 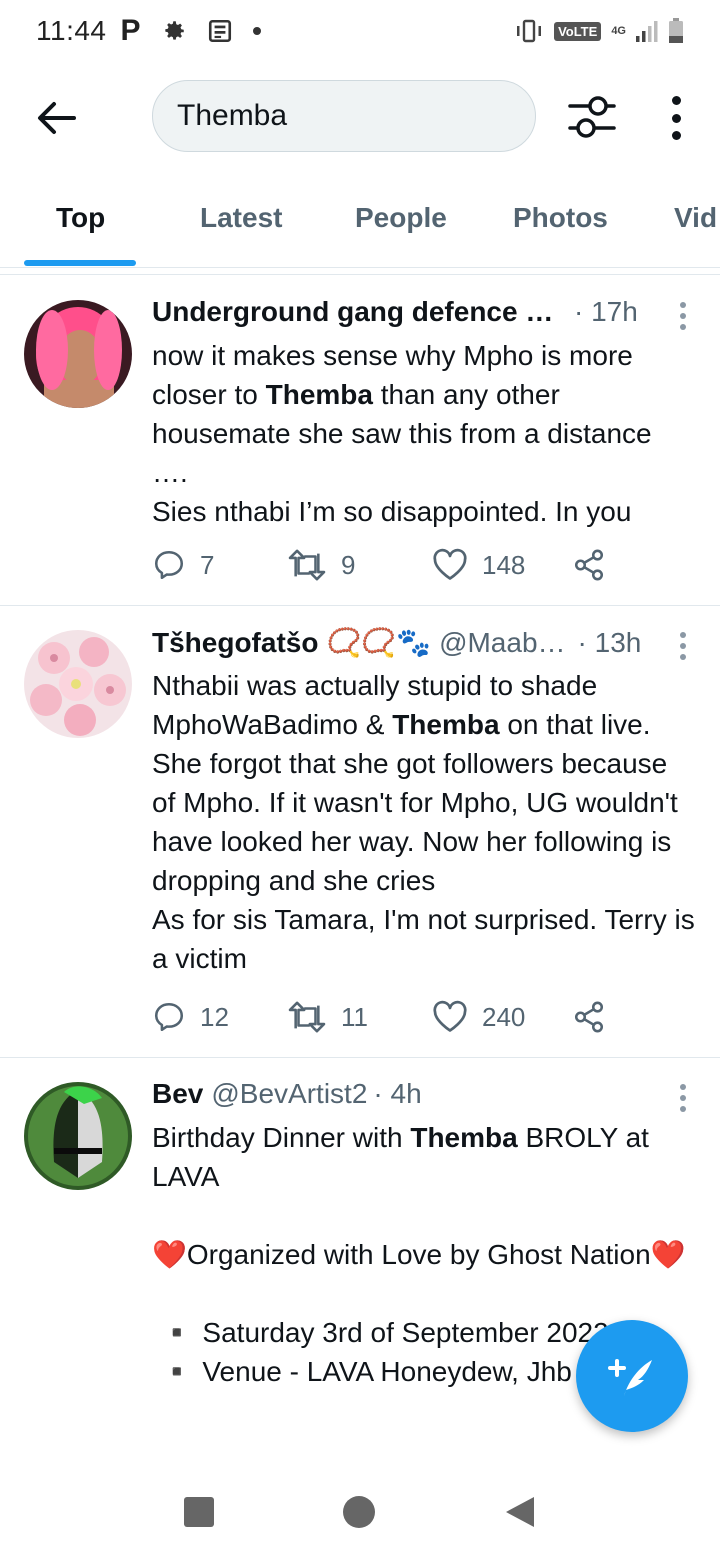 I want to click on tweet-time: · 13h, so click(x=609, y=642).